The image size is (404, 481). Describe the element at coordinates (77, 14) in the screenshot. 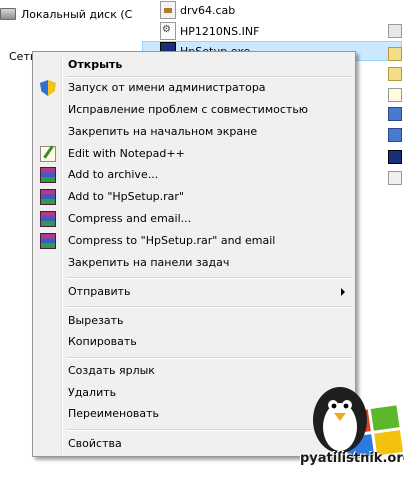

I see `nav-item-label: Локальный диск (C` at that location.